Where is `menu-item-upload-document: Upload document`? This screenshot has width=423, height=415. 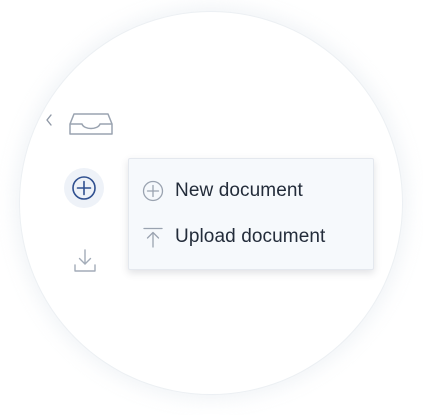
menu-item-upload-document: Upload document is located at coordinates (251, 237).